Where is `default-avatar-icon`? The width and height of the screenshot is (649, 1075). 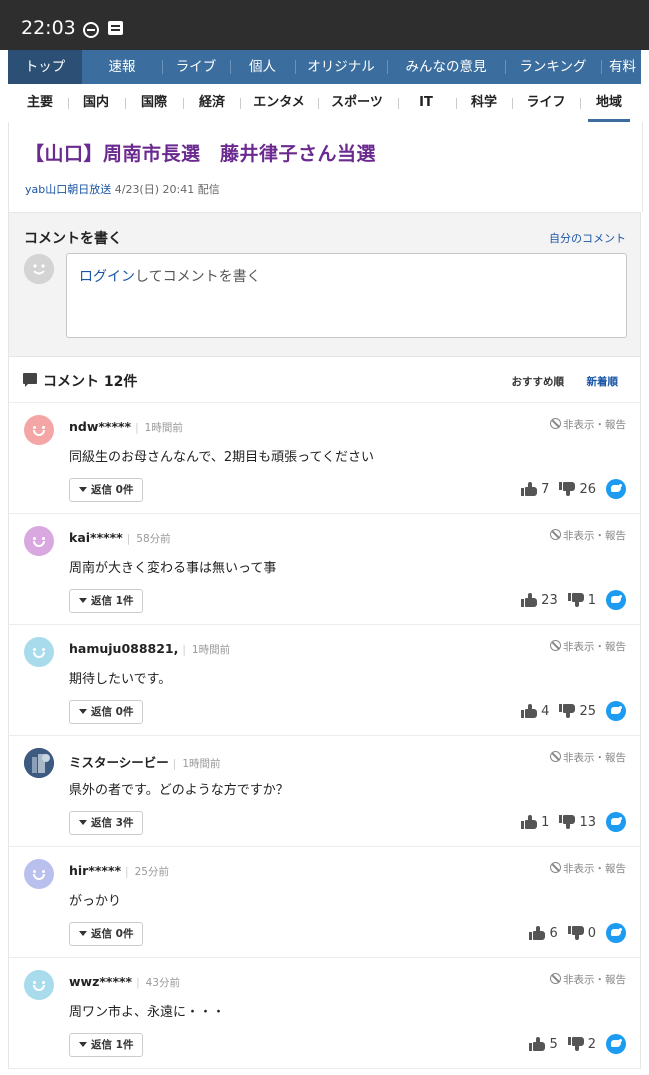 default-avatar-icon is located at coordinates (39, 269).